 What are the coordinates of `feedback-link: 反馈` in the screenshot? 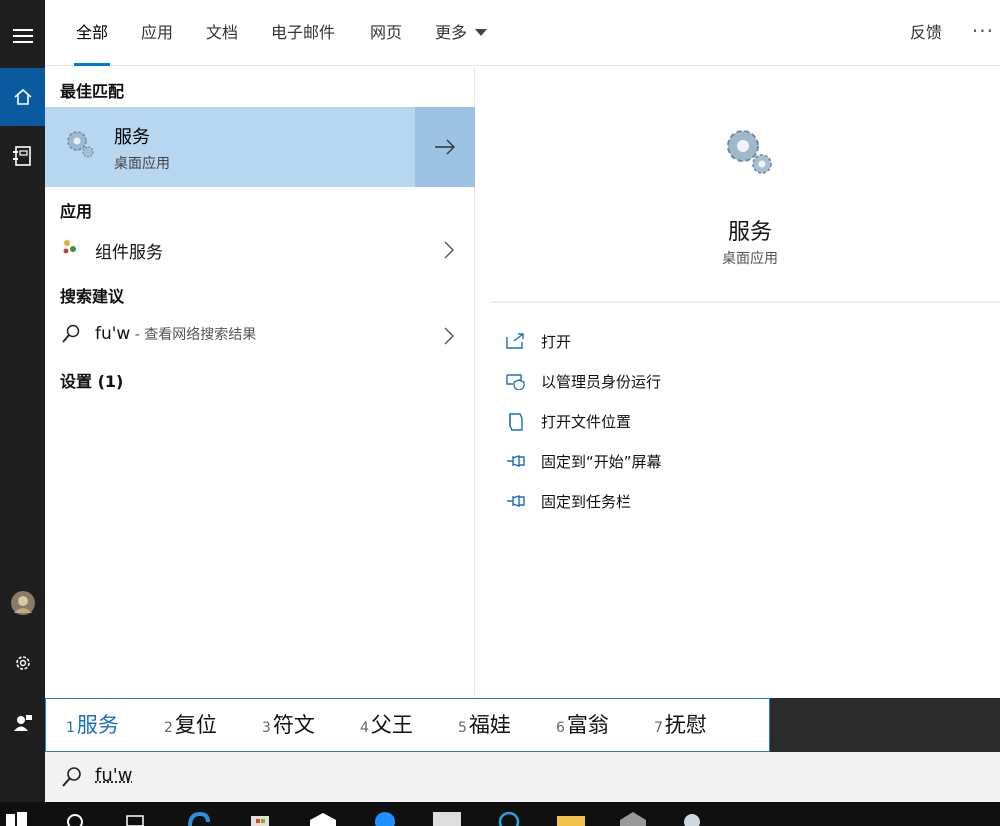 It's located at (926, 33).